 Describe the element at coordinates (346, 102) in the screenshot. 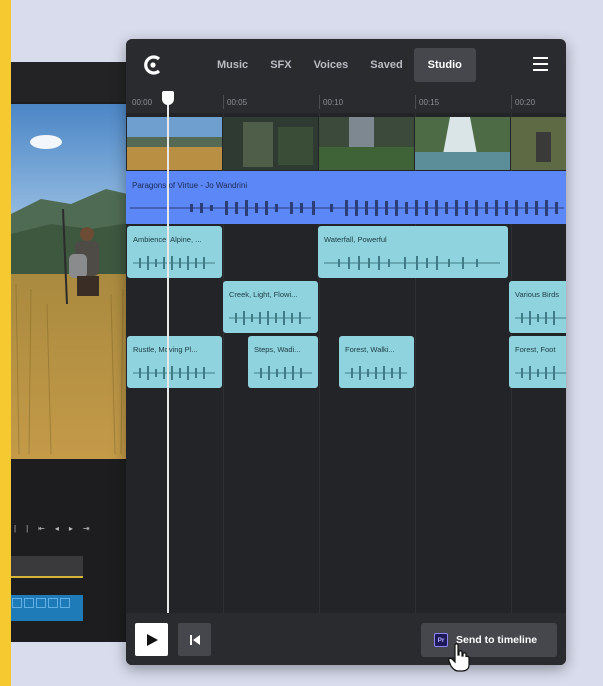

I see `timeline-ruler: 00:00 00:05 00:10 00:15 00:20` at that location.